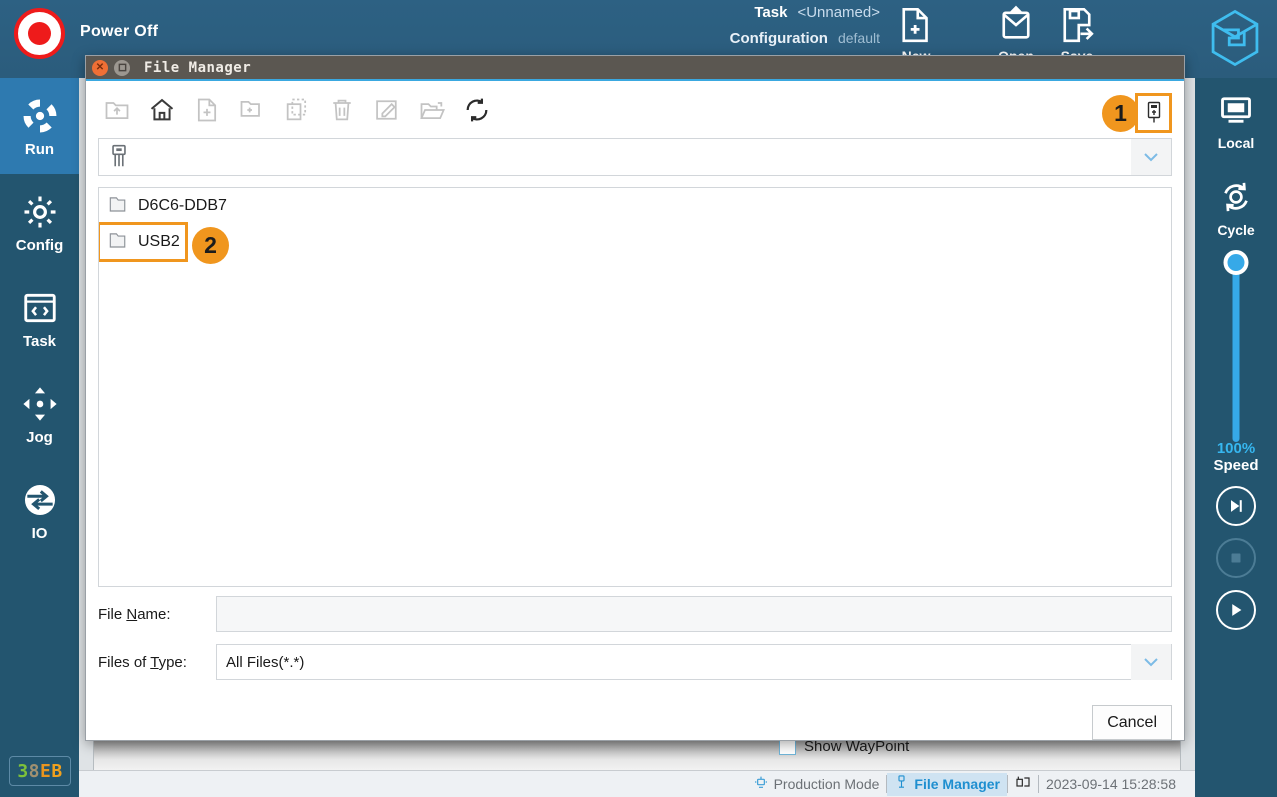  Describe the element at coordinates (297, 110) in the screenshot. I see `copy-button` at that location.